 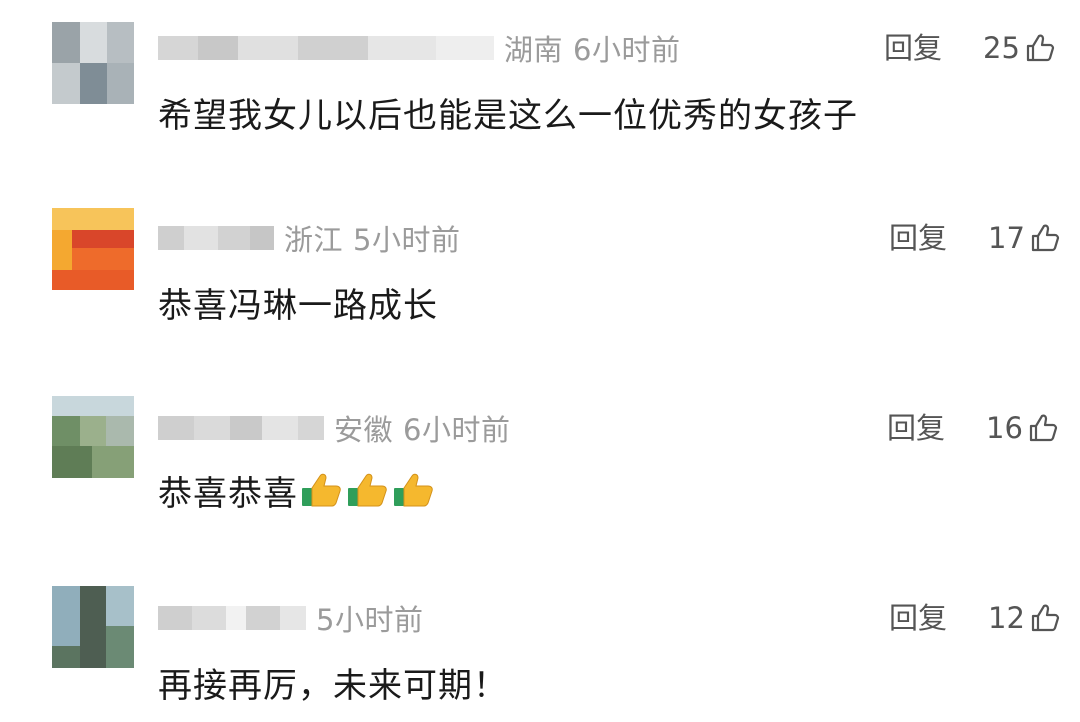 I want to click on comment-text: 恭喜恭喜, so click(x=297, y=491).